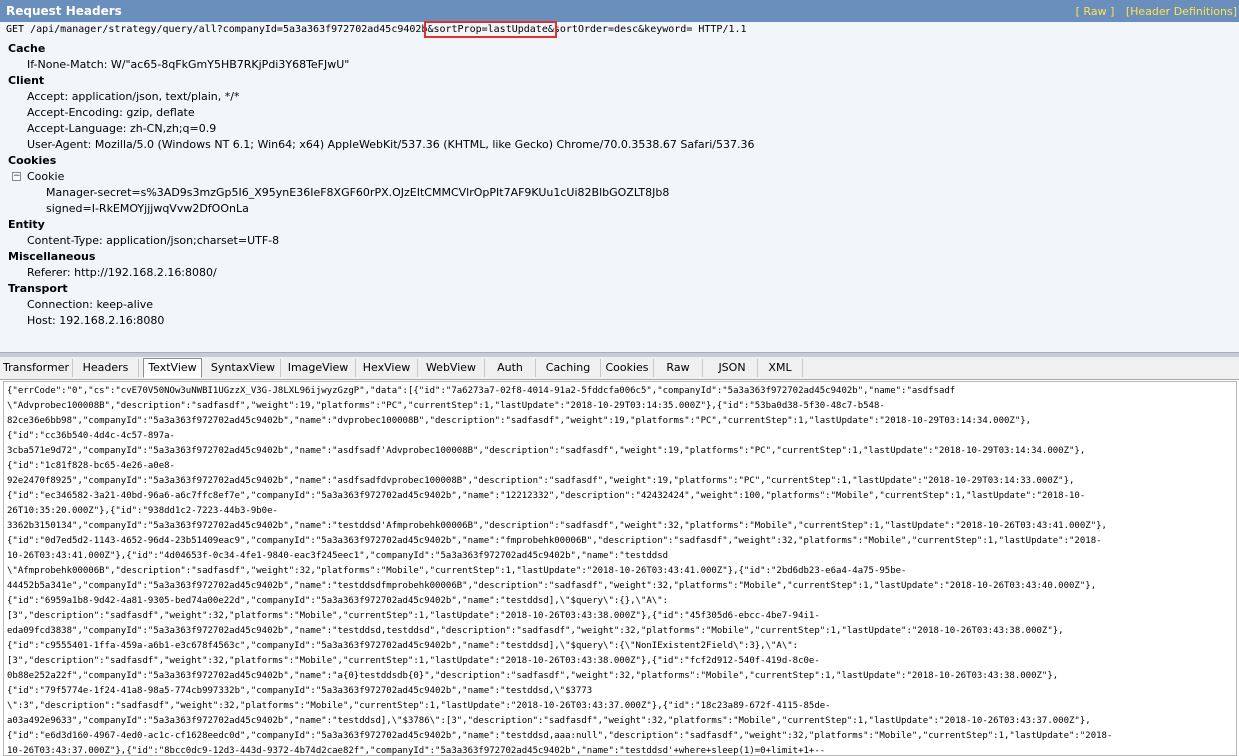  I want to click on response-body-line: {"id":"cc36b540-4d4c-4c57-897a-, so click(91, 436).